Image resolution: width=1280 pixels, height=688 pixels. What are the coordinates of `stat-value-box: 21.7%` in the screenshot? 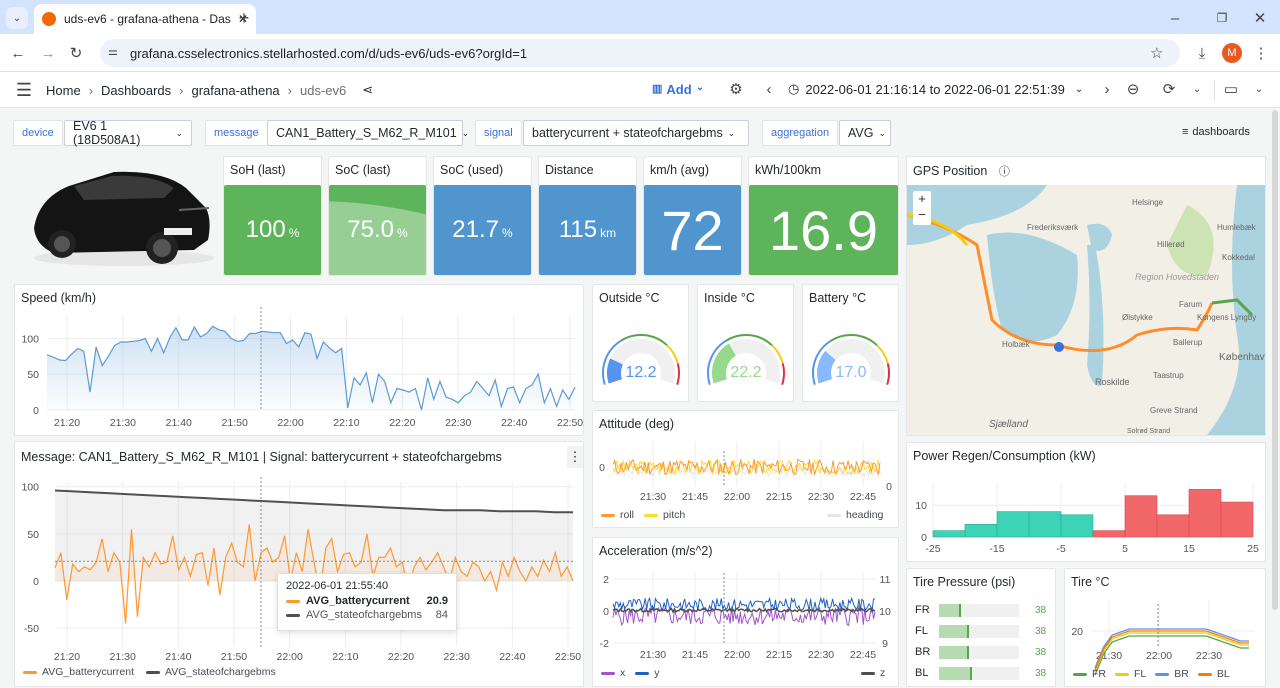 It's located at (482, 230).